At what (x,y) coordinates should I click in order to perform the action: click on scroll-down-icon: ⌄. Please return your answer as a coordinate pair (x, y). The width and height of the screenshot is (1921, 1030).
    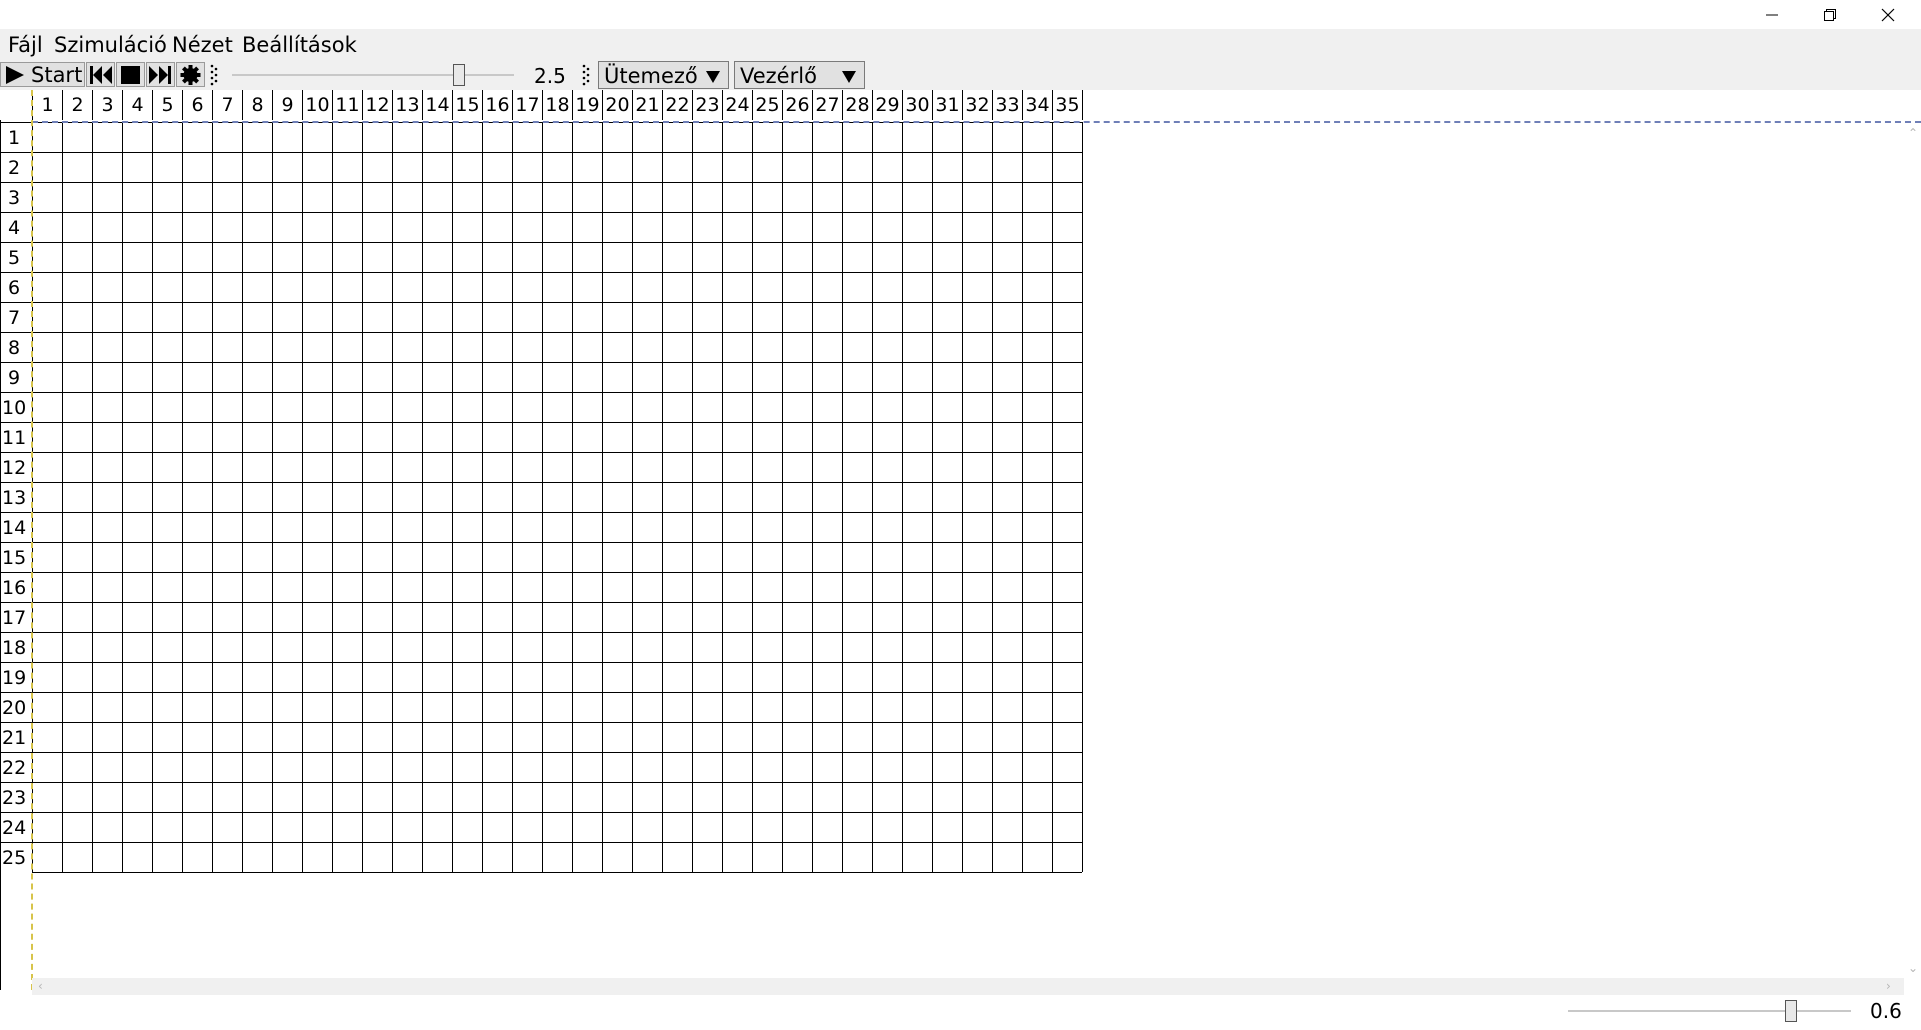
    Looking at the image, I should click on (1913, 968).